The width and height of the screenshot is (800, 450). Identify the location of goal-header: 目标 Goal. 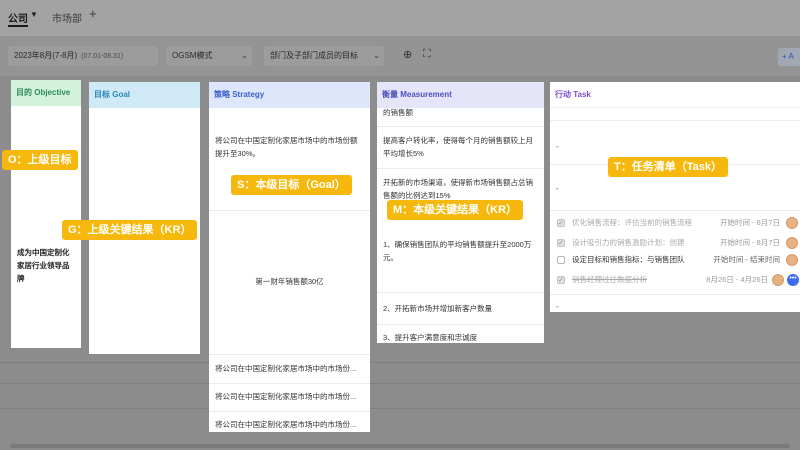
(144, 95).